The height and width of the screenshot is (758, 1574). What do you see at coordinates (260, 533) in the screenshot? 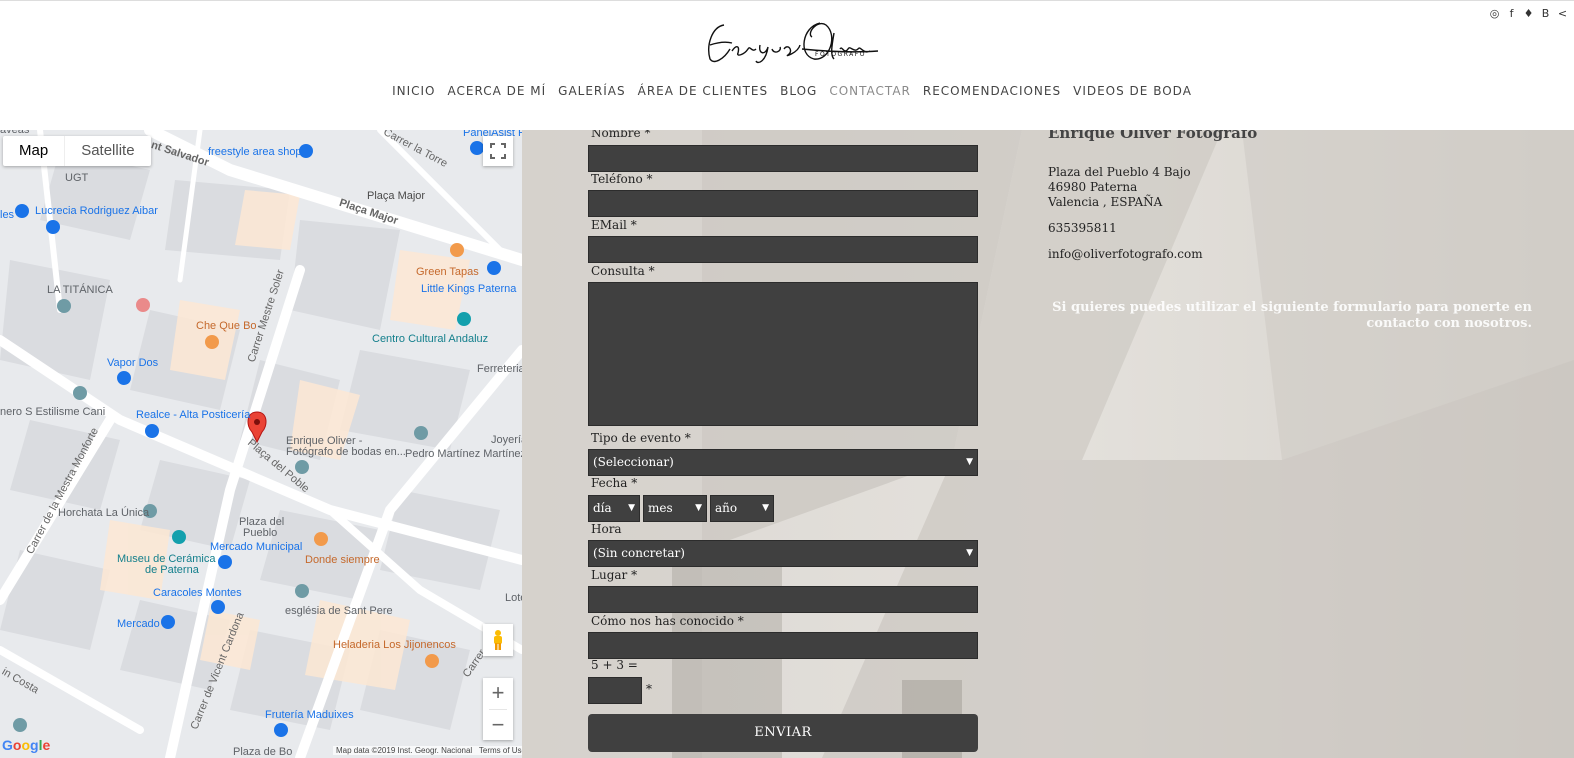
I see `map-label: Pueblo` at bounding box center [260, 533].